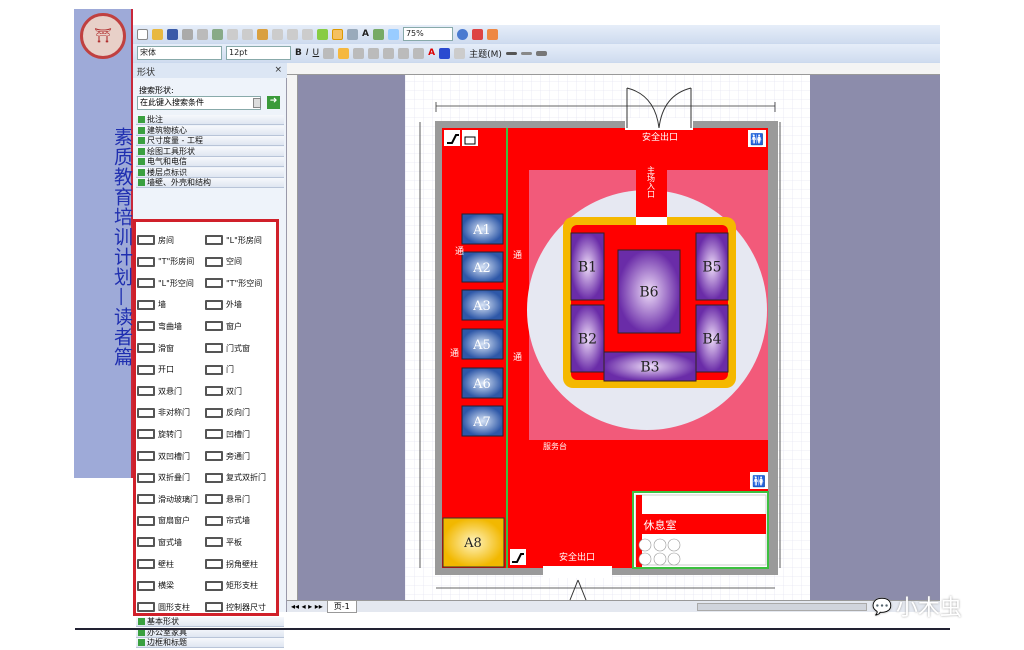 This screenshot has width=1024, height=650. I want to click on booth-label: B5, so click(711, 268).